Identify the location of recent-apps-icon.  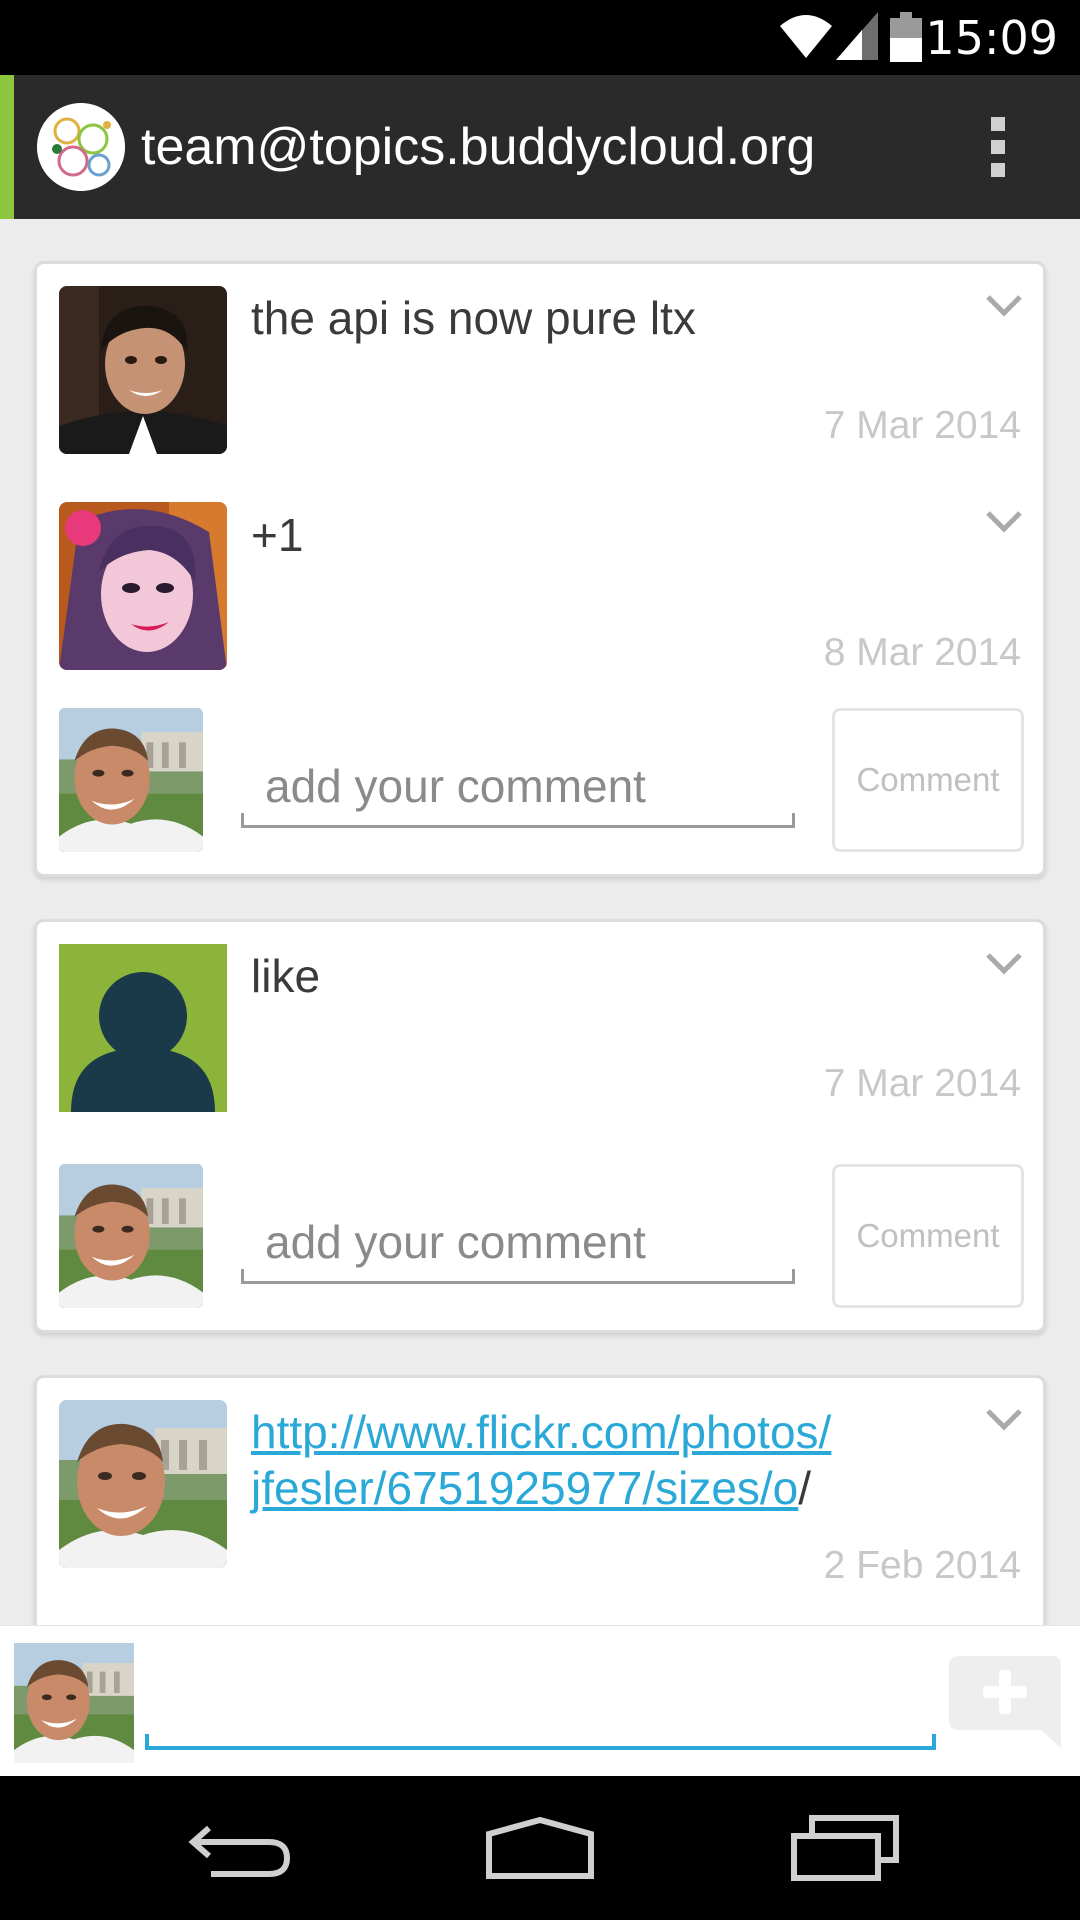
(845, 1848).